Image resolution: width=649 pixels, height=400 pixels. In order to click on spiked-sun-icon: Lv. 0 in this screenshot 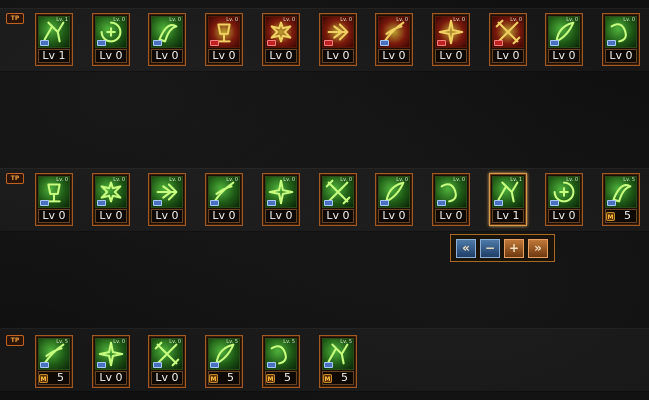, I will do `click(281, 32)`.